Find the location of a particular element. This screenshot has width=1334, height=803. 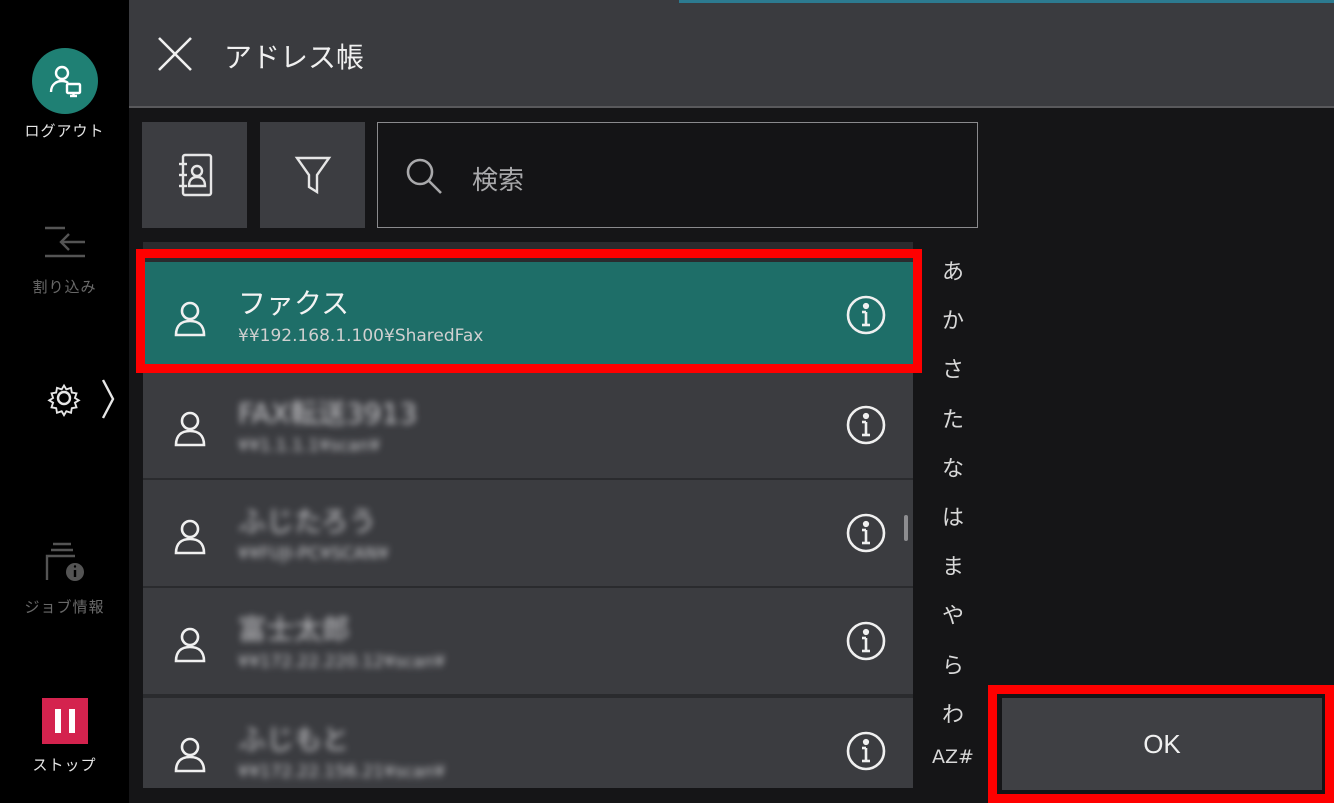

contact-name: ふじたろう is located at coordinates (307, 521).